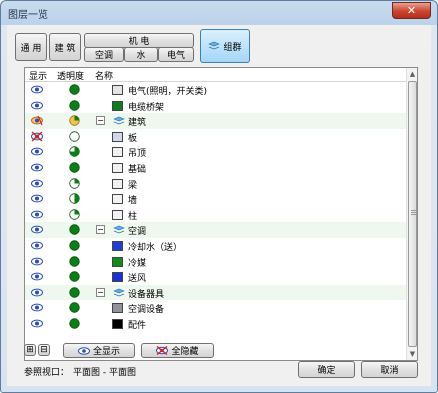  I want to click on vertical-scrollbar: ▲ ▼, so click(411, 214).